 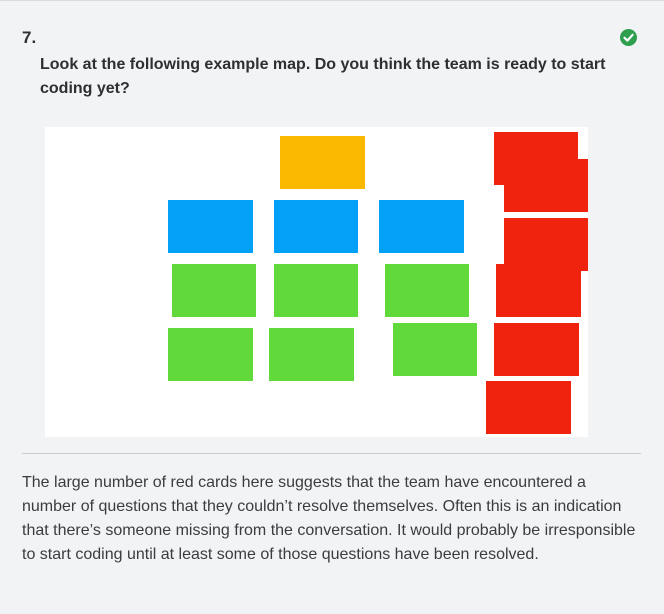 I want to click on story-card, so click(x=322, y=162).